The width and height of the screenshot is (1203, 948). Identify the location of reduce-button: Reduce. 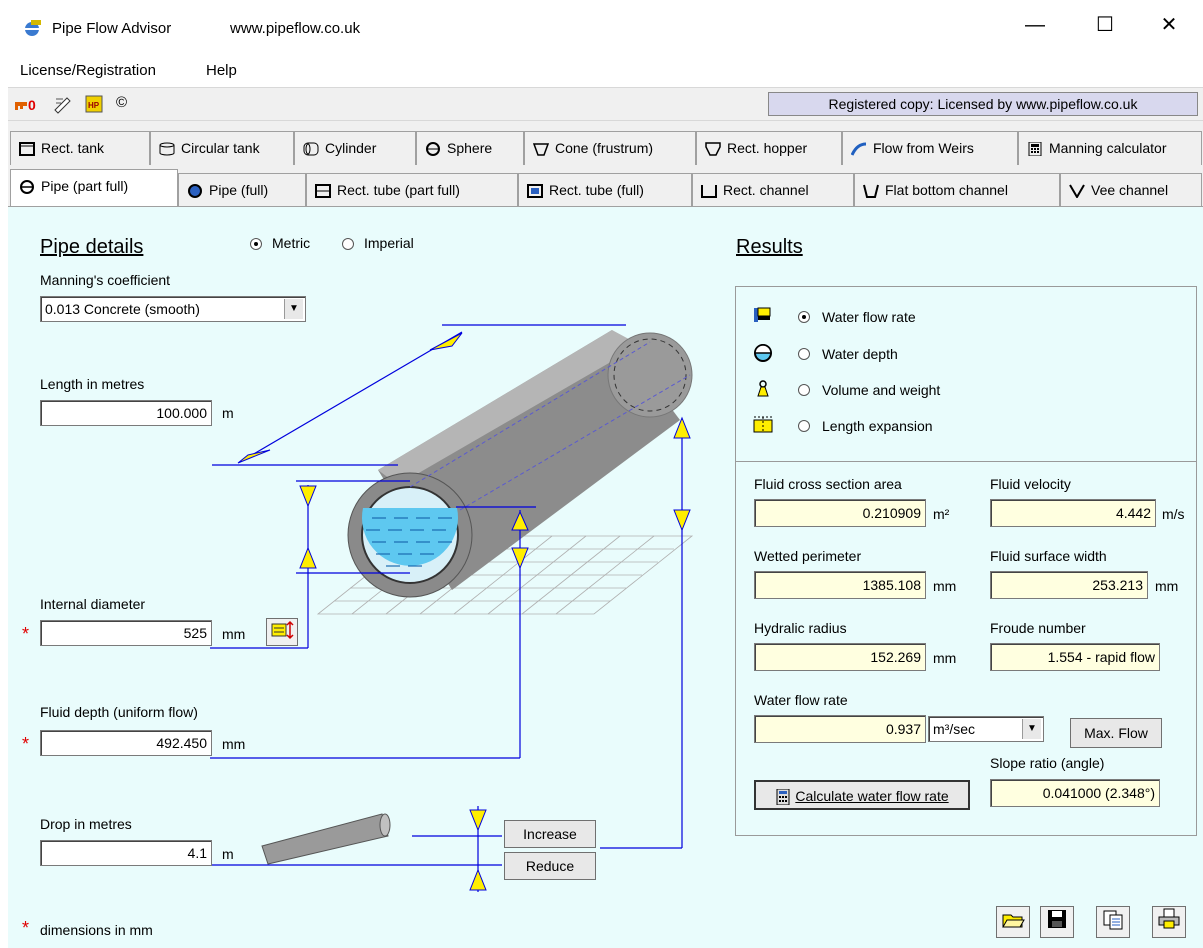
(550, 866).